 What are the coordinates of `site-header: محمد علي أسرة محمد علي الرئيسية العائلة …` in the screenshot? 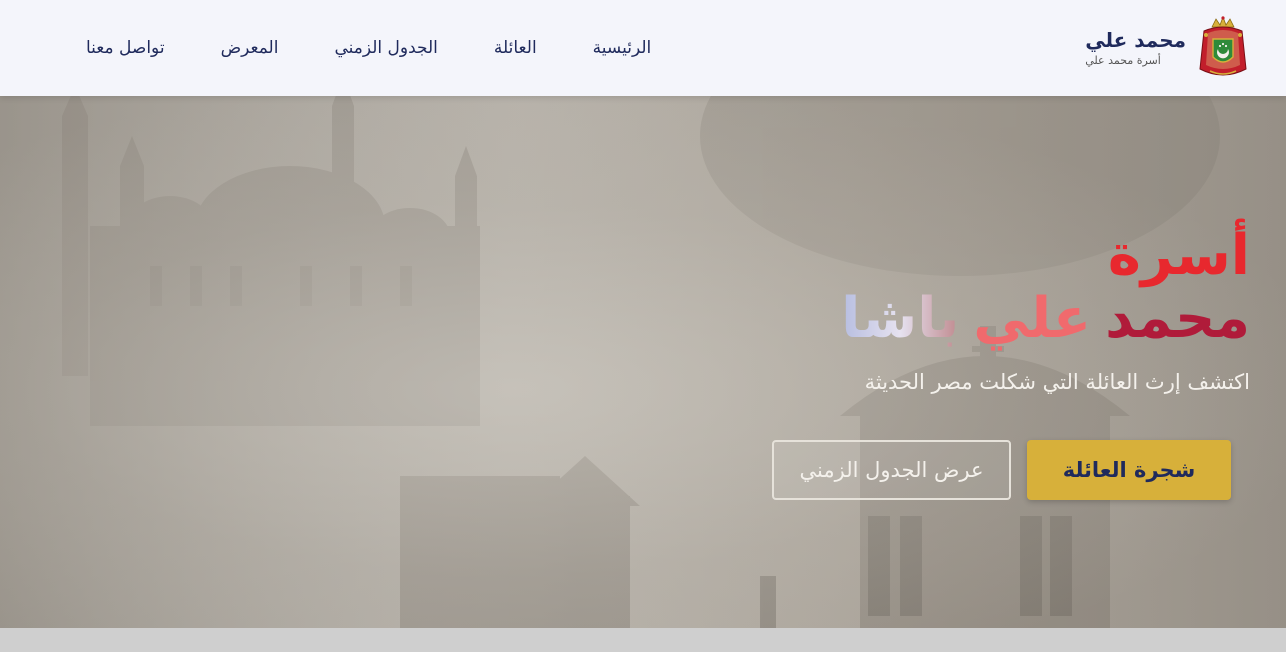 It's located at (643, 48).